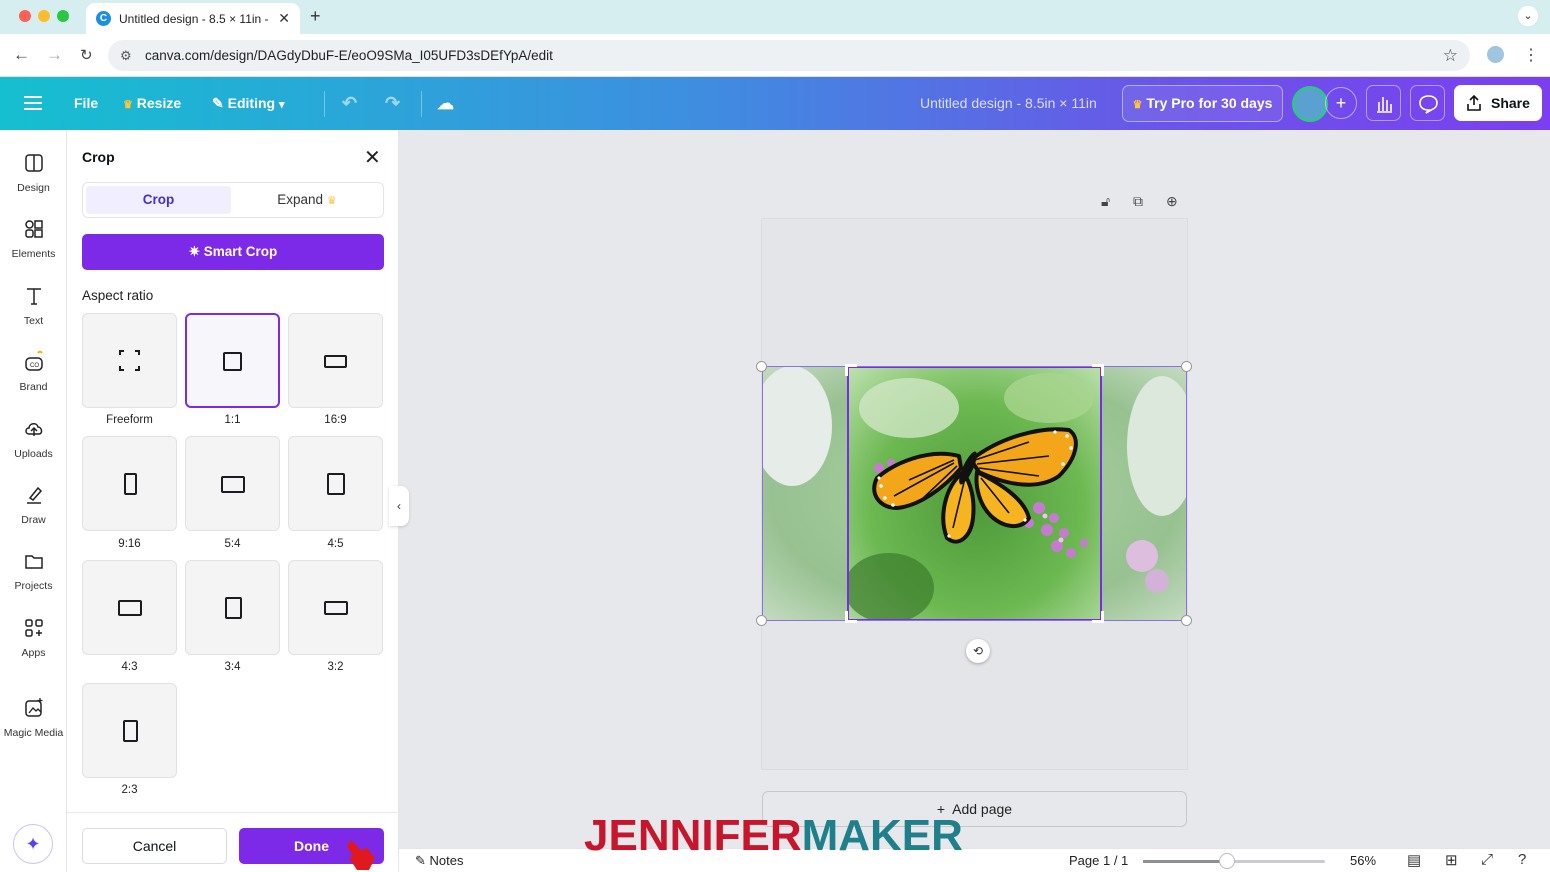  Describe the element at coordinates (1522, 859) in the screenshot. I see `help-icon: ?` at that location.